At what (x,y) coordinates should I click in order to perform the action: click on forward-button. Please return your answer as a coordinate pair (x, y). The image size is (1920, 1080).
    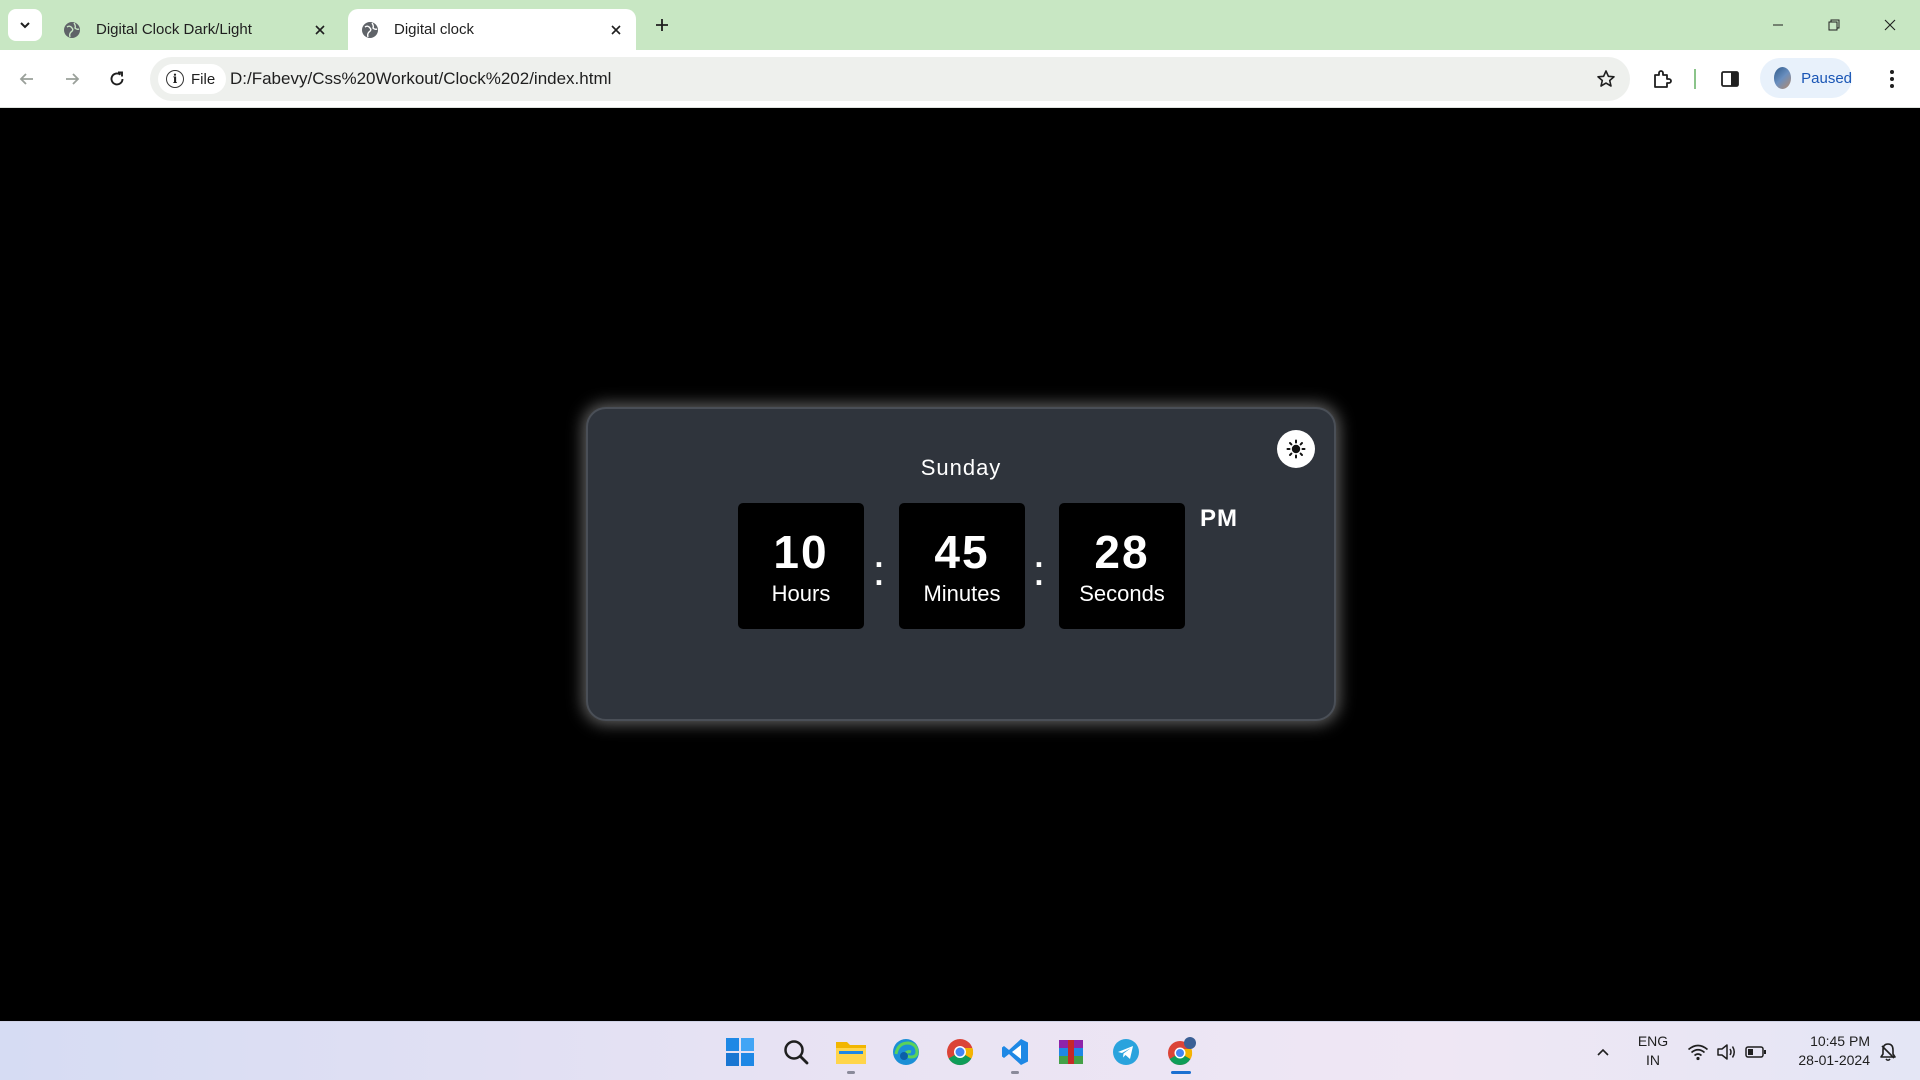
    Looking at the image, I should click on (72, 79).